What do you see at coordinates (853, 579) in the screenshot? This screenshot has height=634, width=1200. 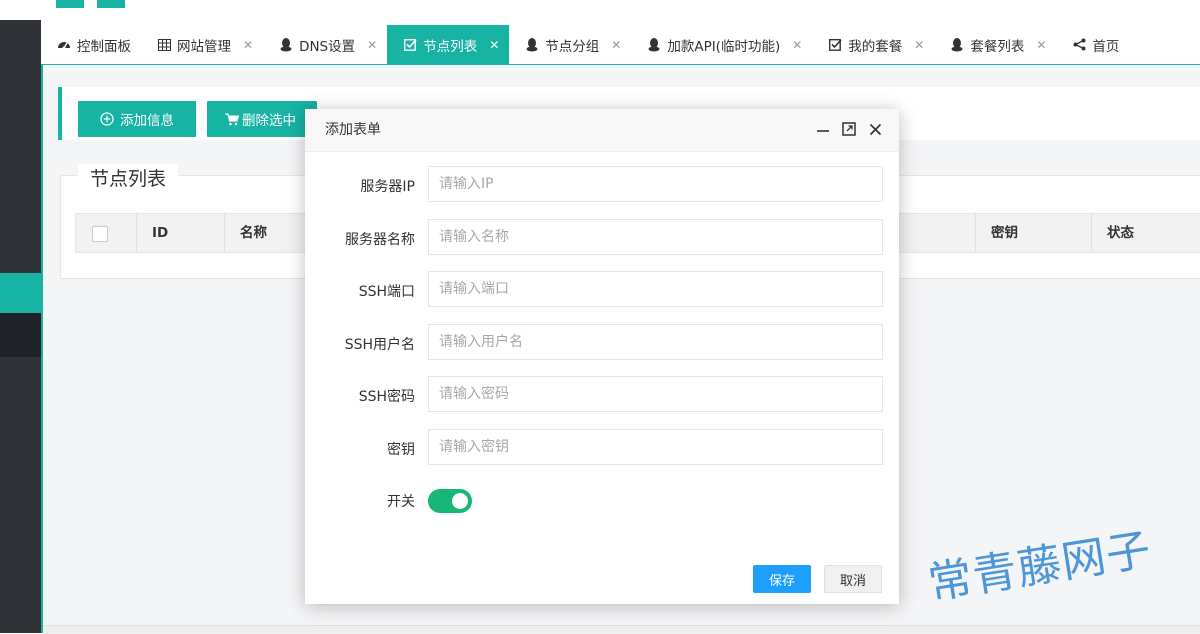 I see `cancel-button: 取消` at bounding box center [853, 579].